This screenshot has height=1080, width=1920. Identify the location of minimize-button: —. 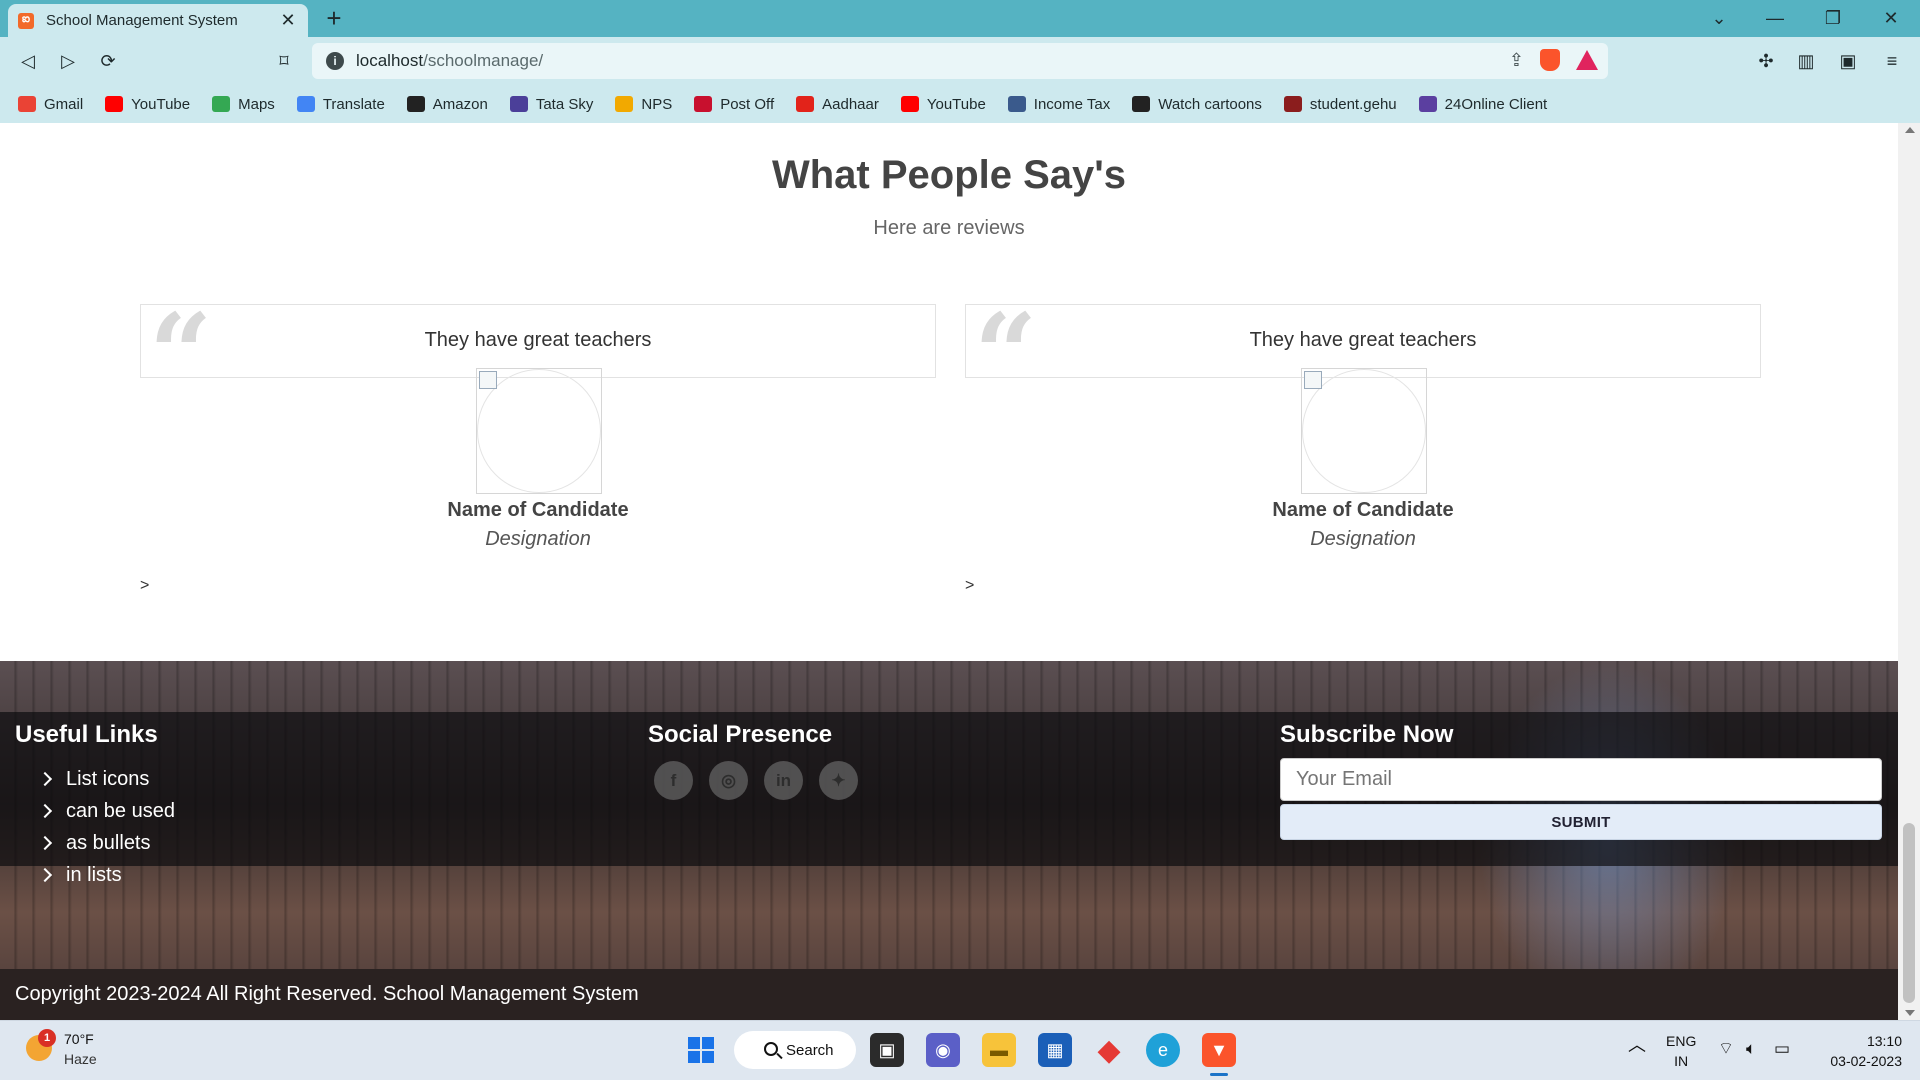
(1775, 18).